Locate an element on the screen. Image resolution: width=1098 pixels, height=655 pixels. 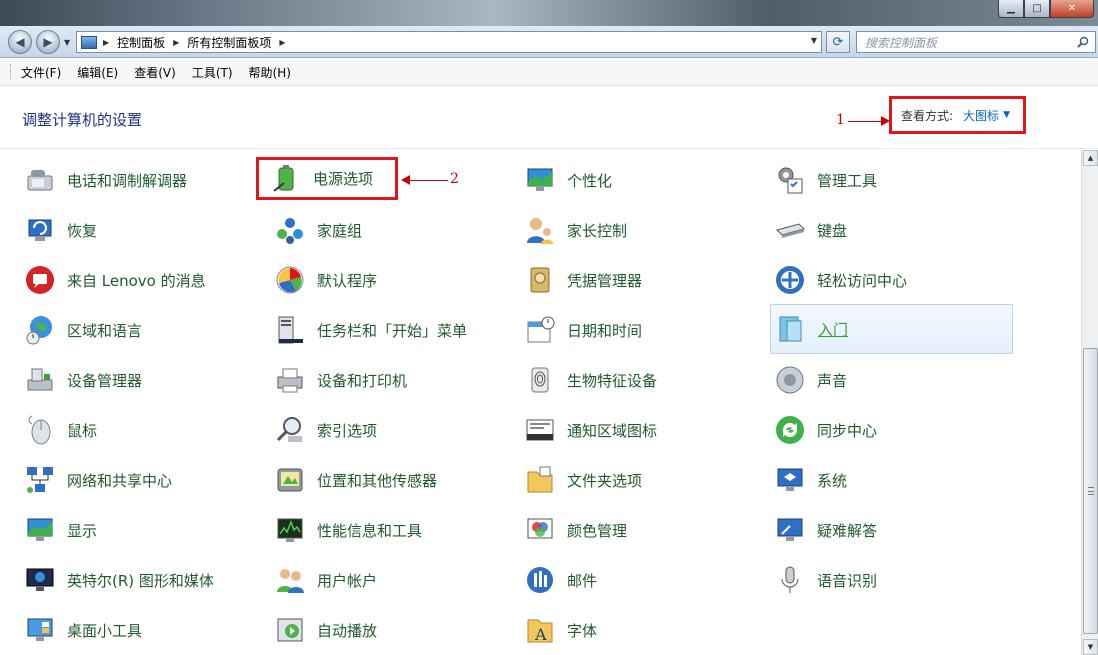
item-parental-controls: 家长控制 is located at coordinates (573, 230).